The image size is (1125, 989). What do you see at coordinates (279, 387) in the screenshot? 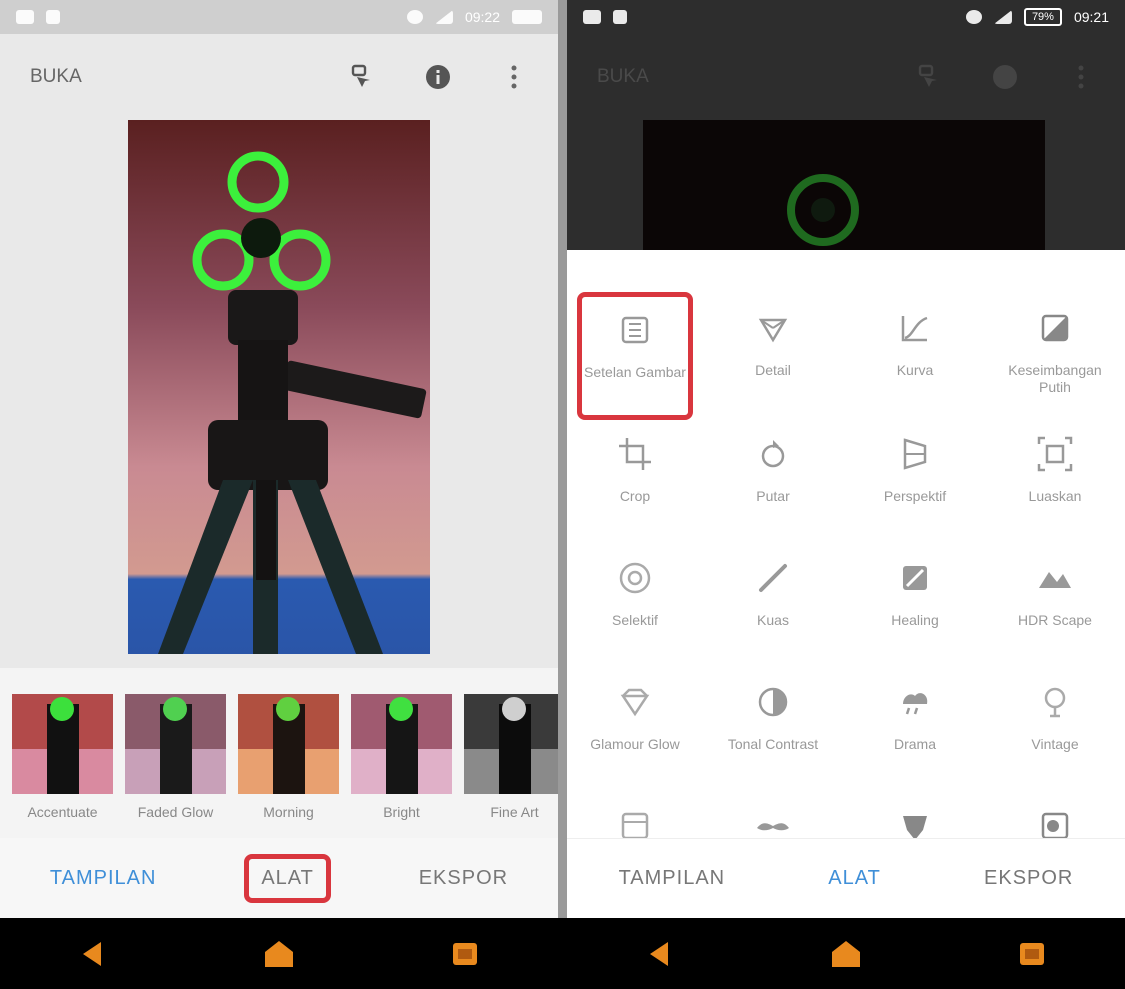
I see `edited-photo` at bounding box center [279, 387].